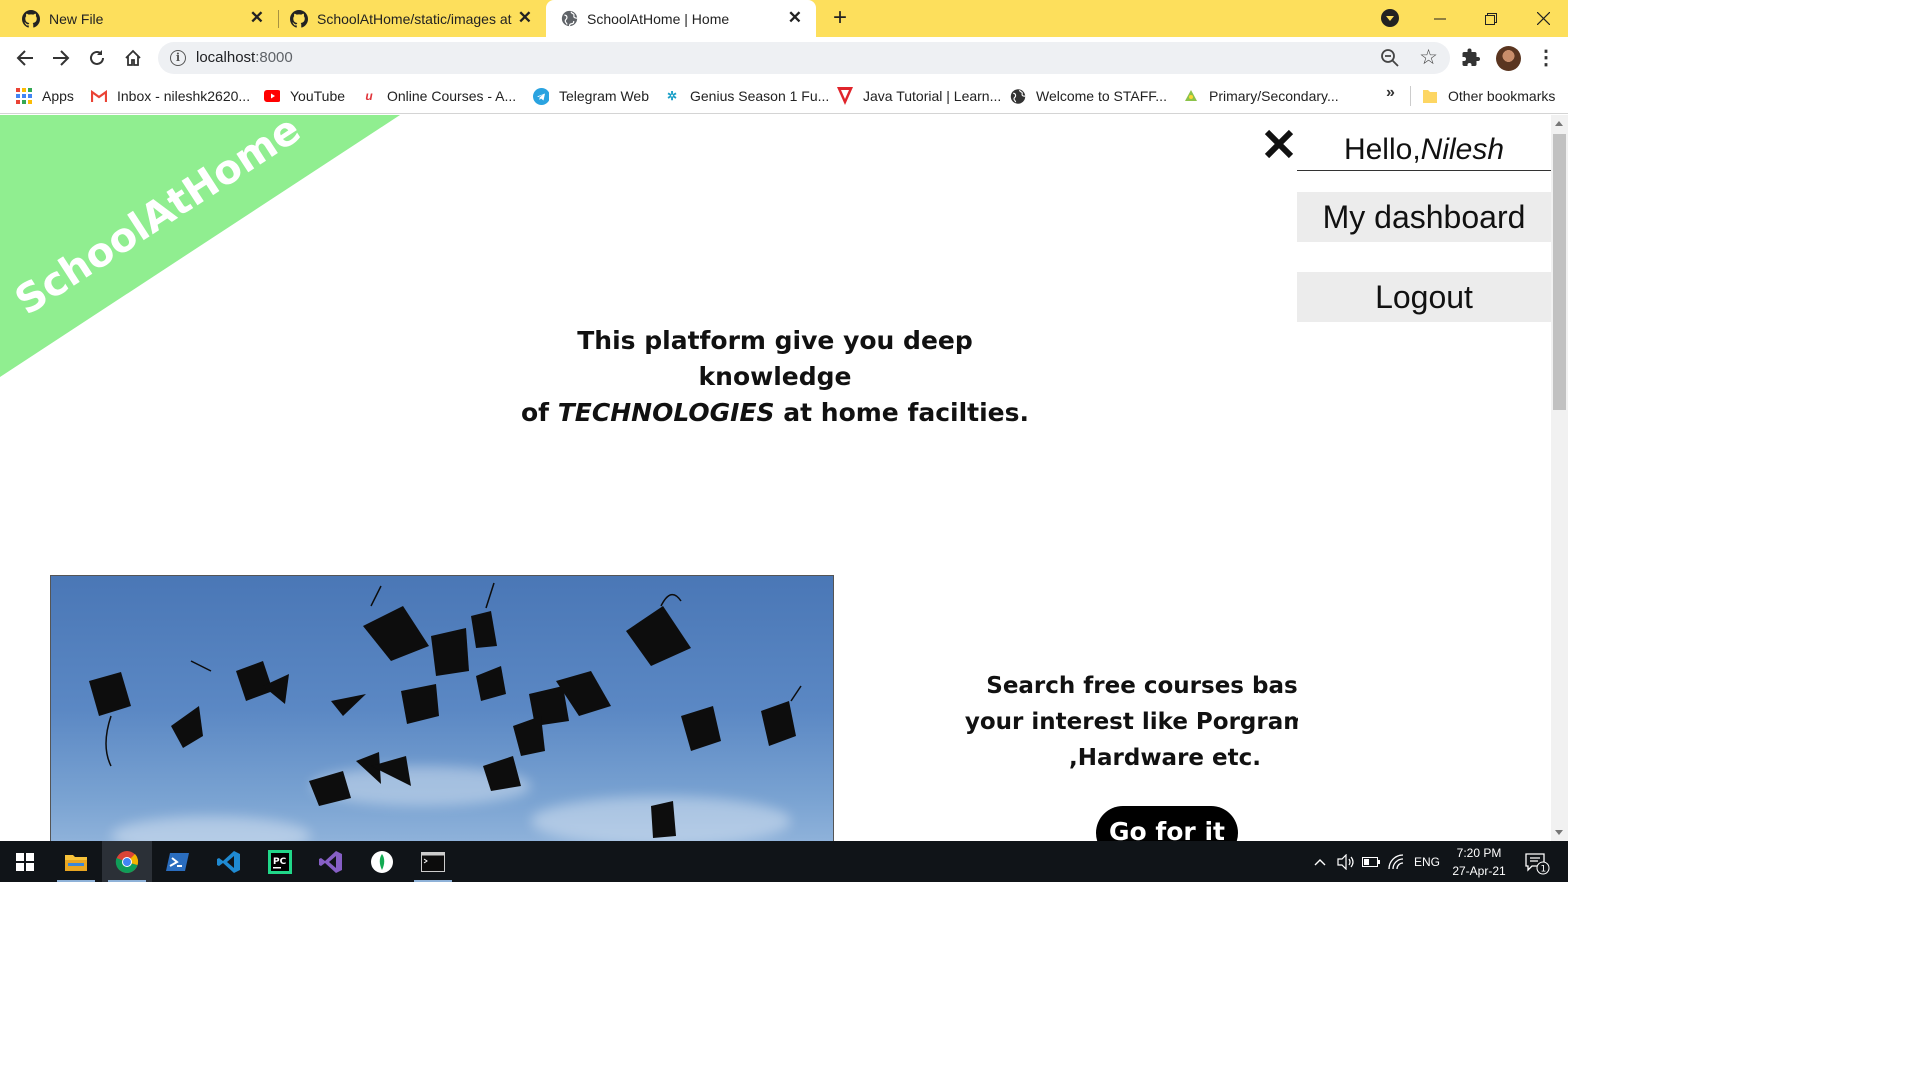 This screenshot has width=1920, height=1080. I want to click on svg-text: PC, so click(280, 862).